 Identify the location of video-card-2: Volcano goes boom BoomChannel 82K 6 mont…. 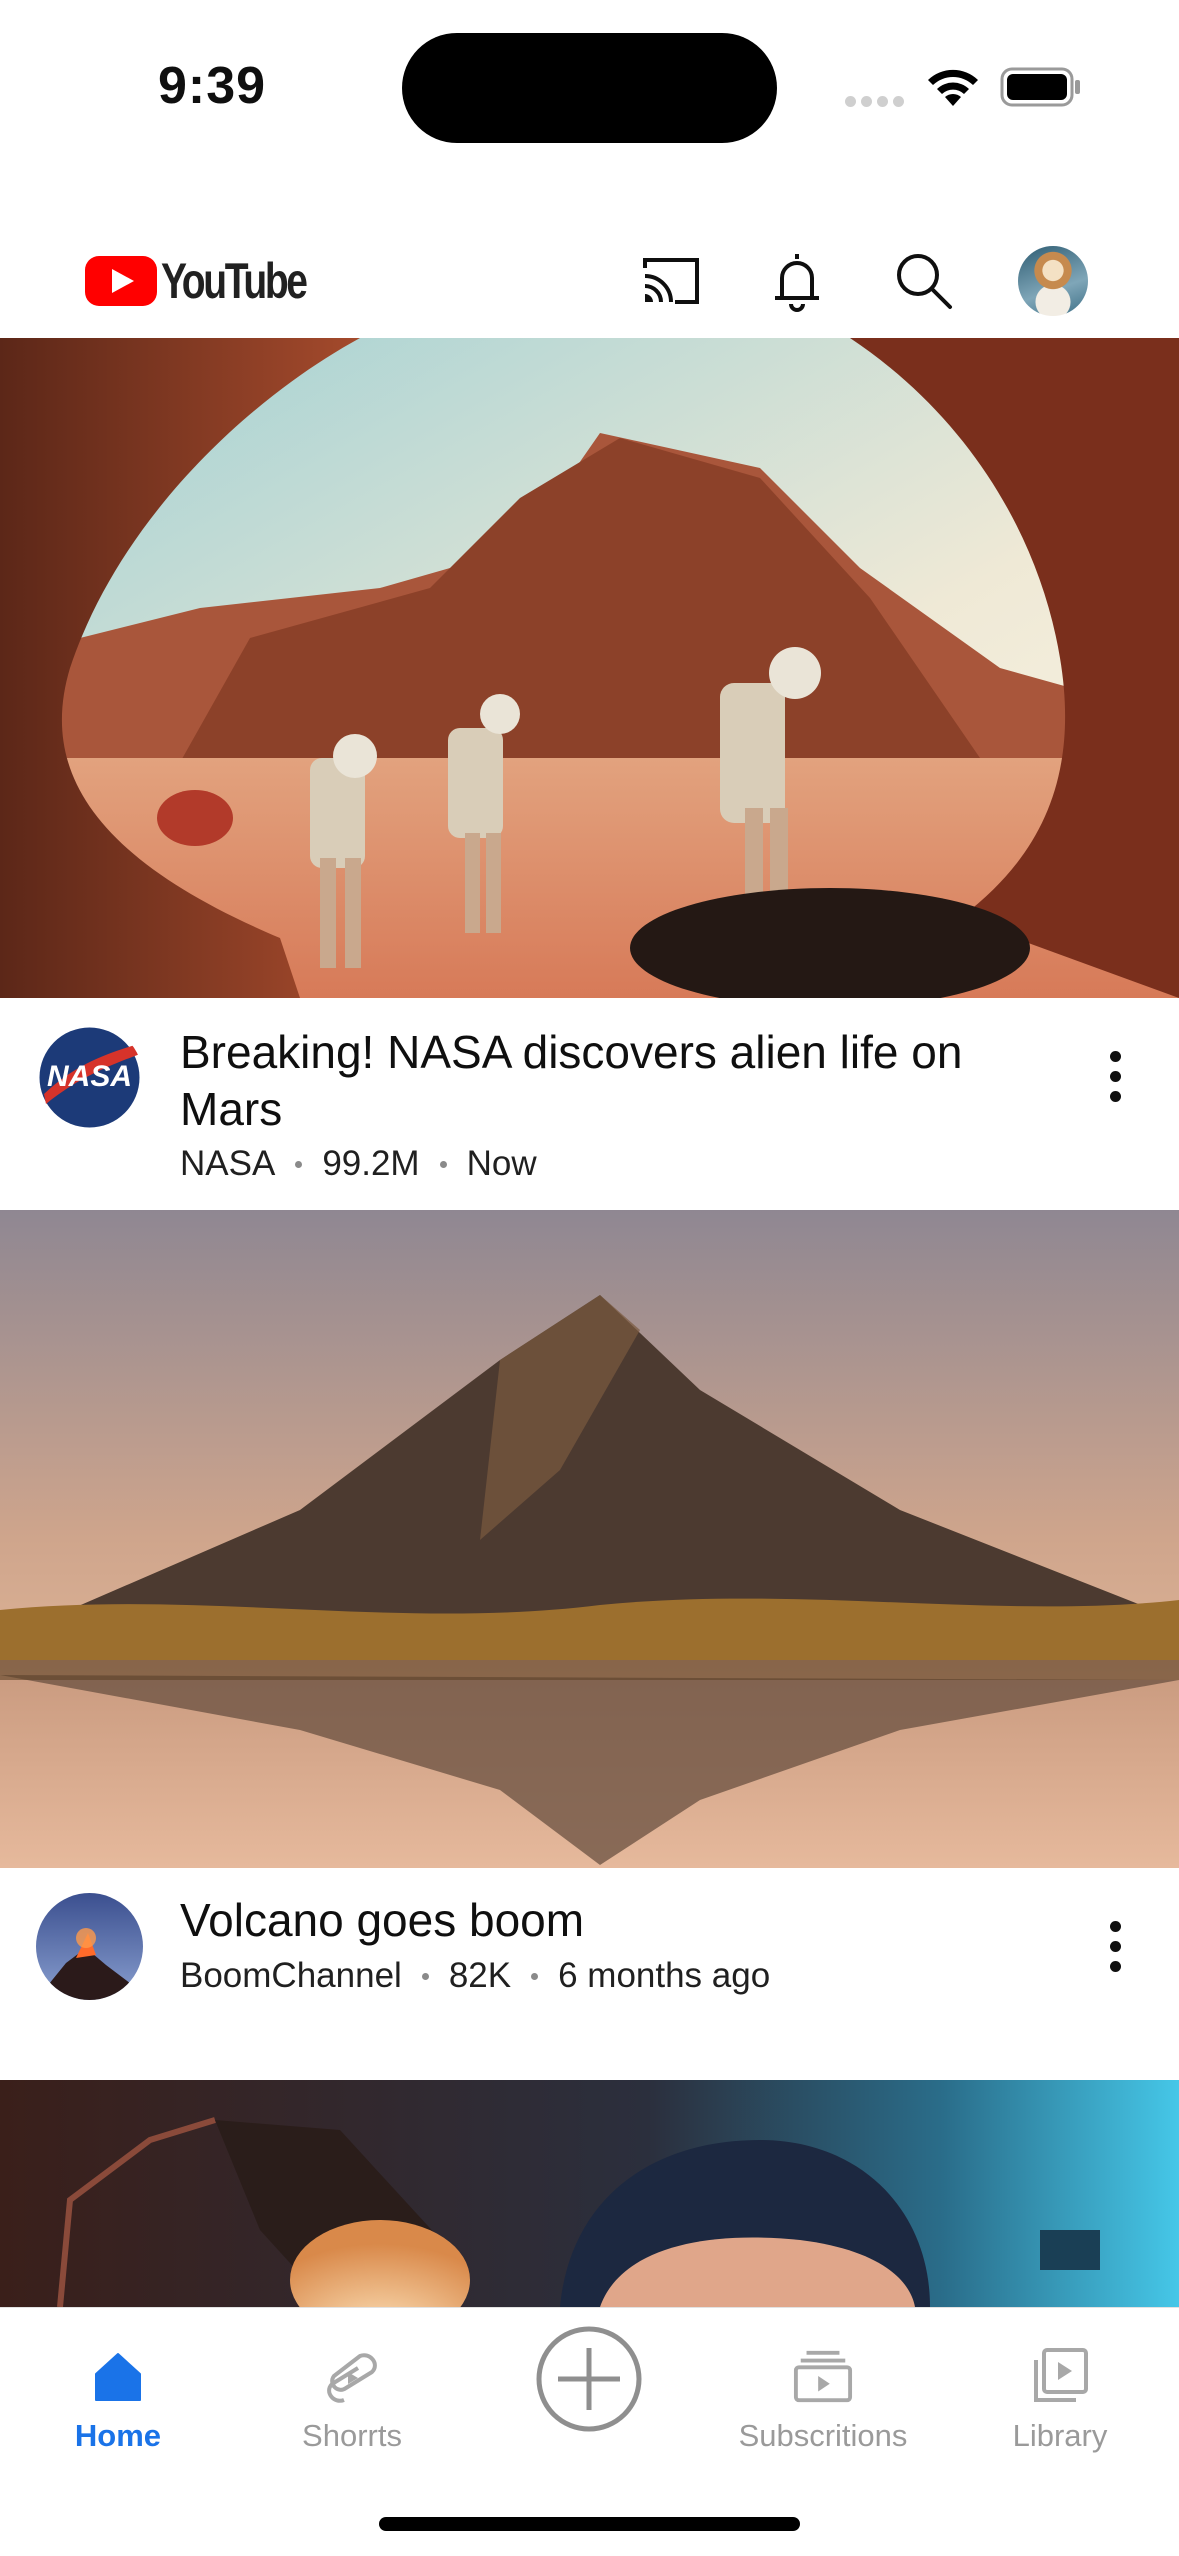
(589, 1974).